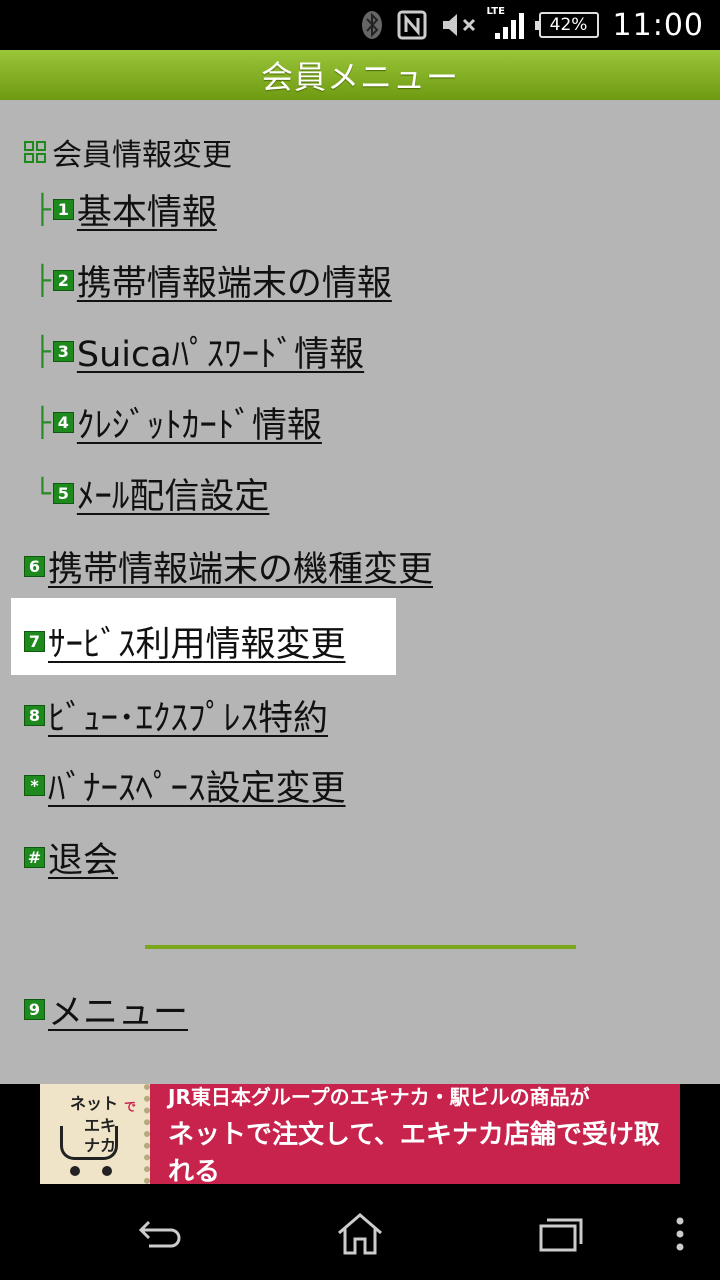  Describe the element at coordinates (220, 351) in the screenshot. I see `menu-link: Suicaﾊﾟｽﾜｰﾄﾞ情報` at that location.